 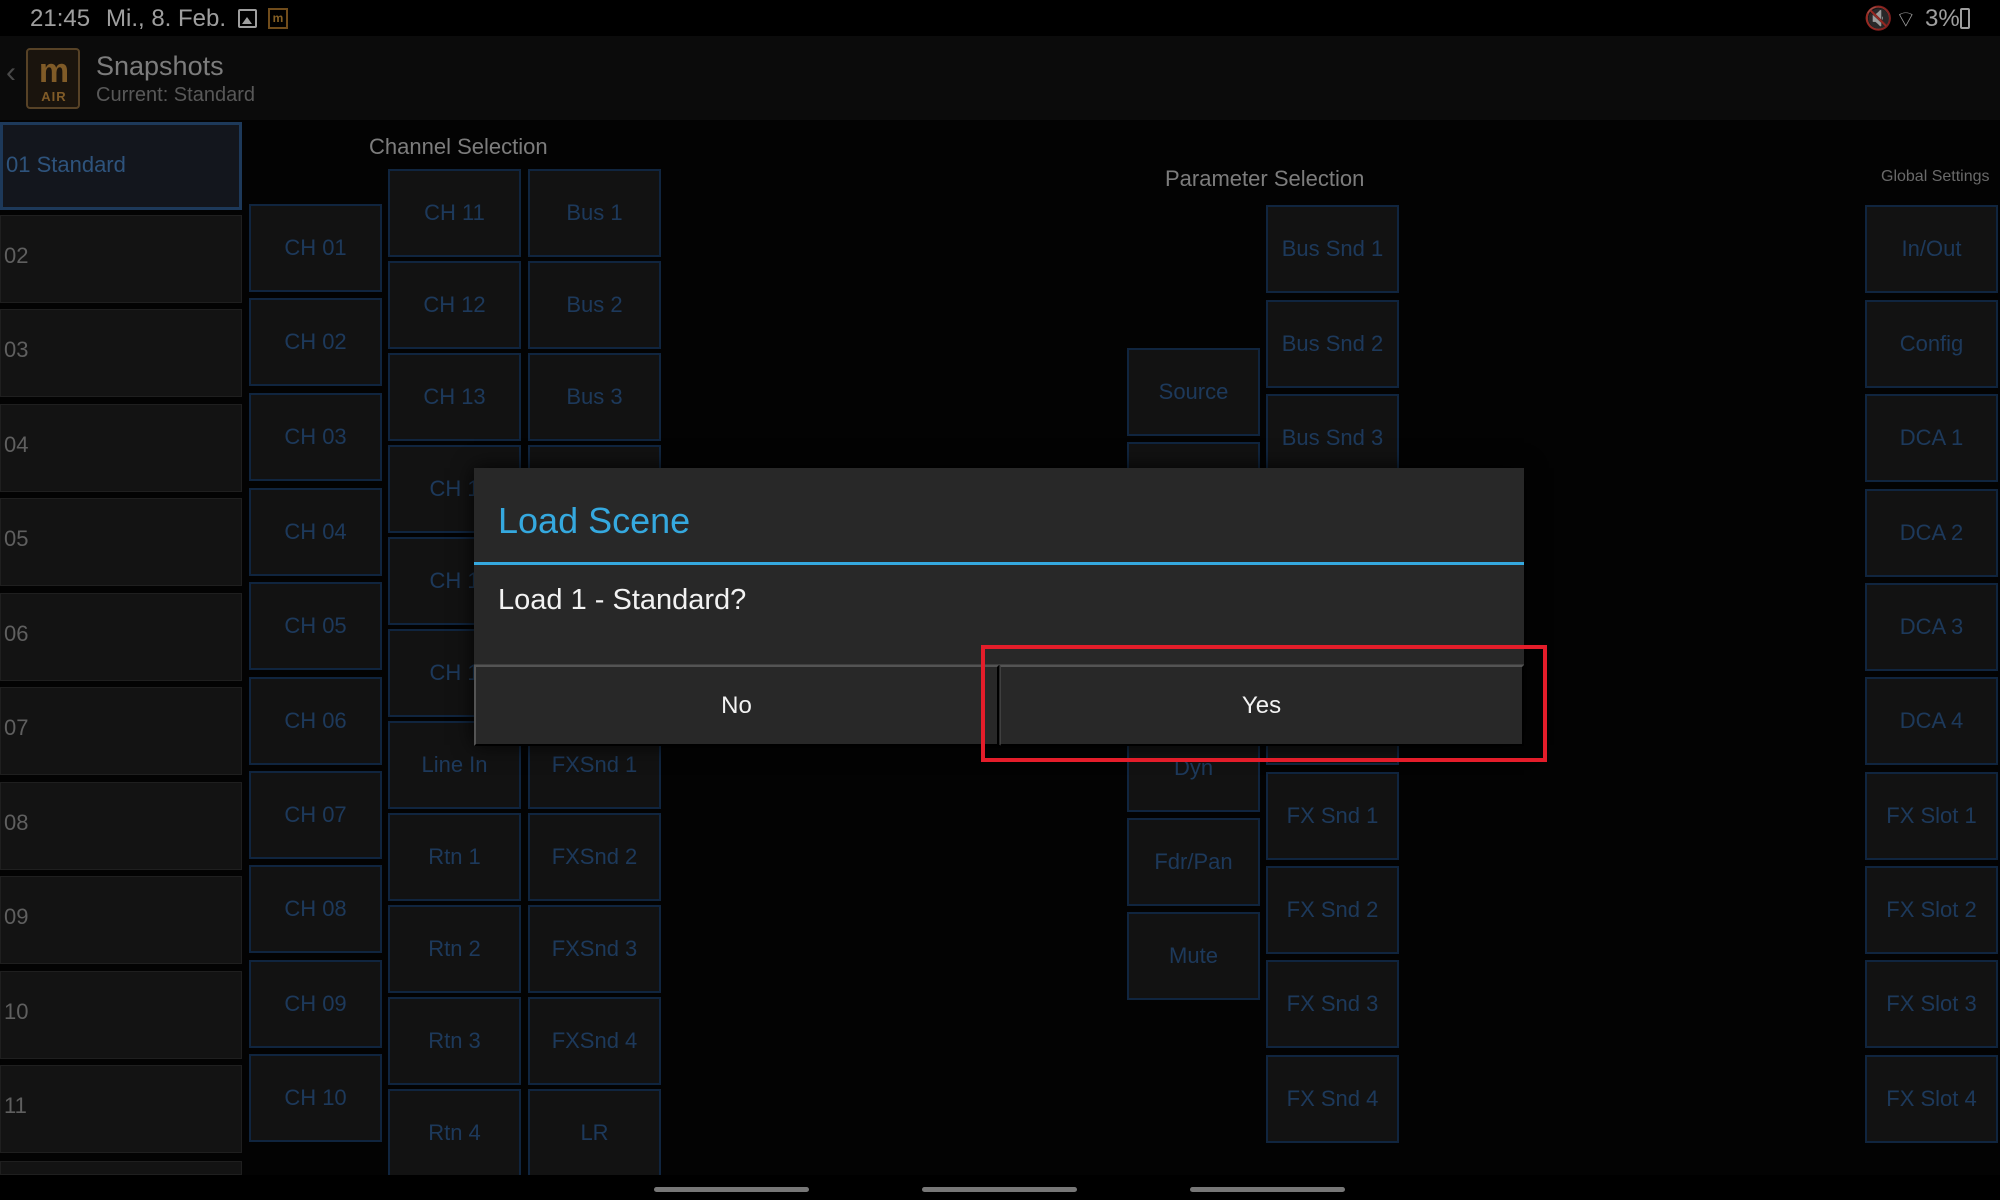 What do you see at coordinates (736, 705) in the screenshot?
I see `no-button: No` at bounding box center [736, 705].